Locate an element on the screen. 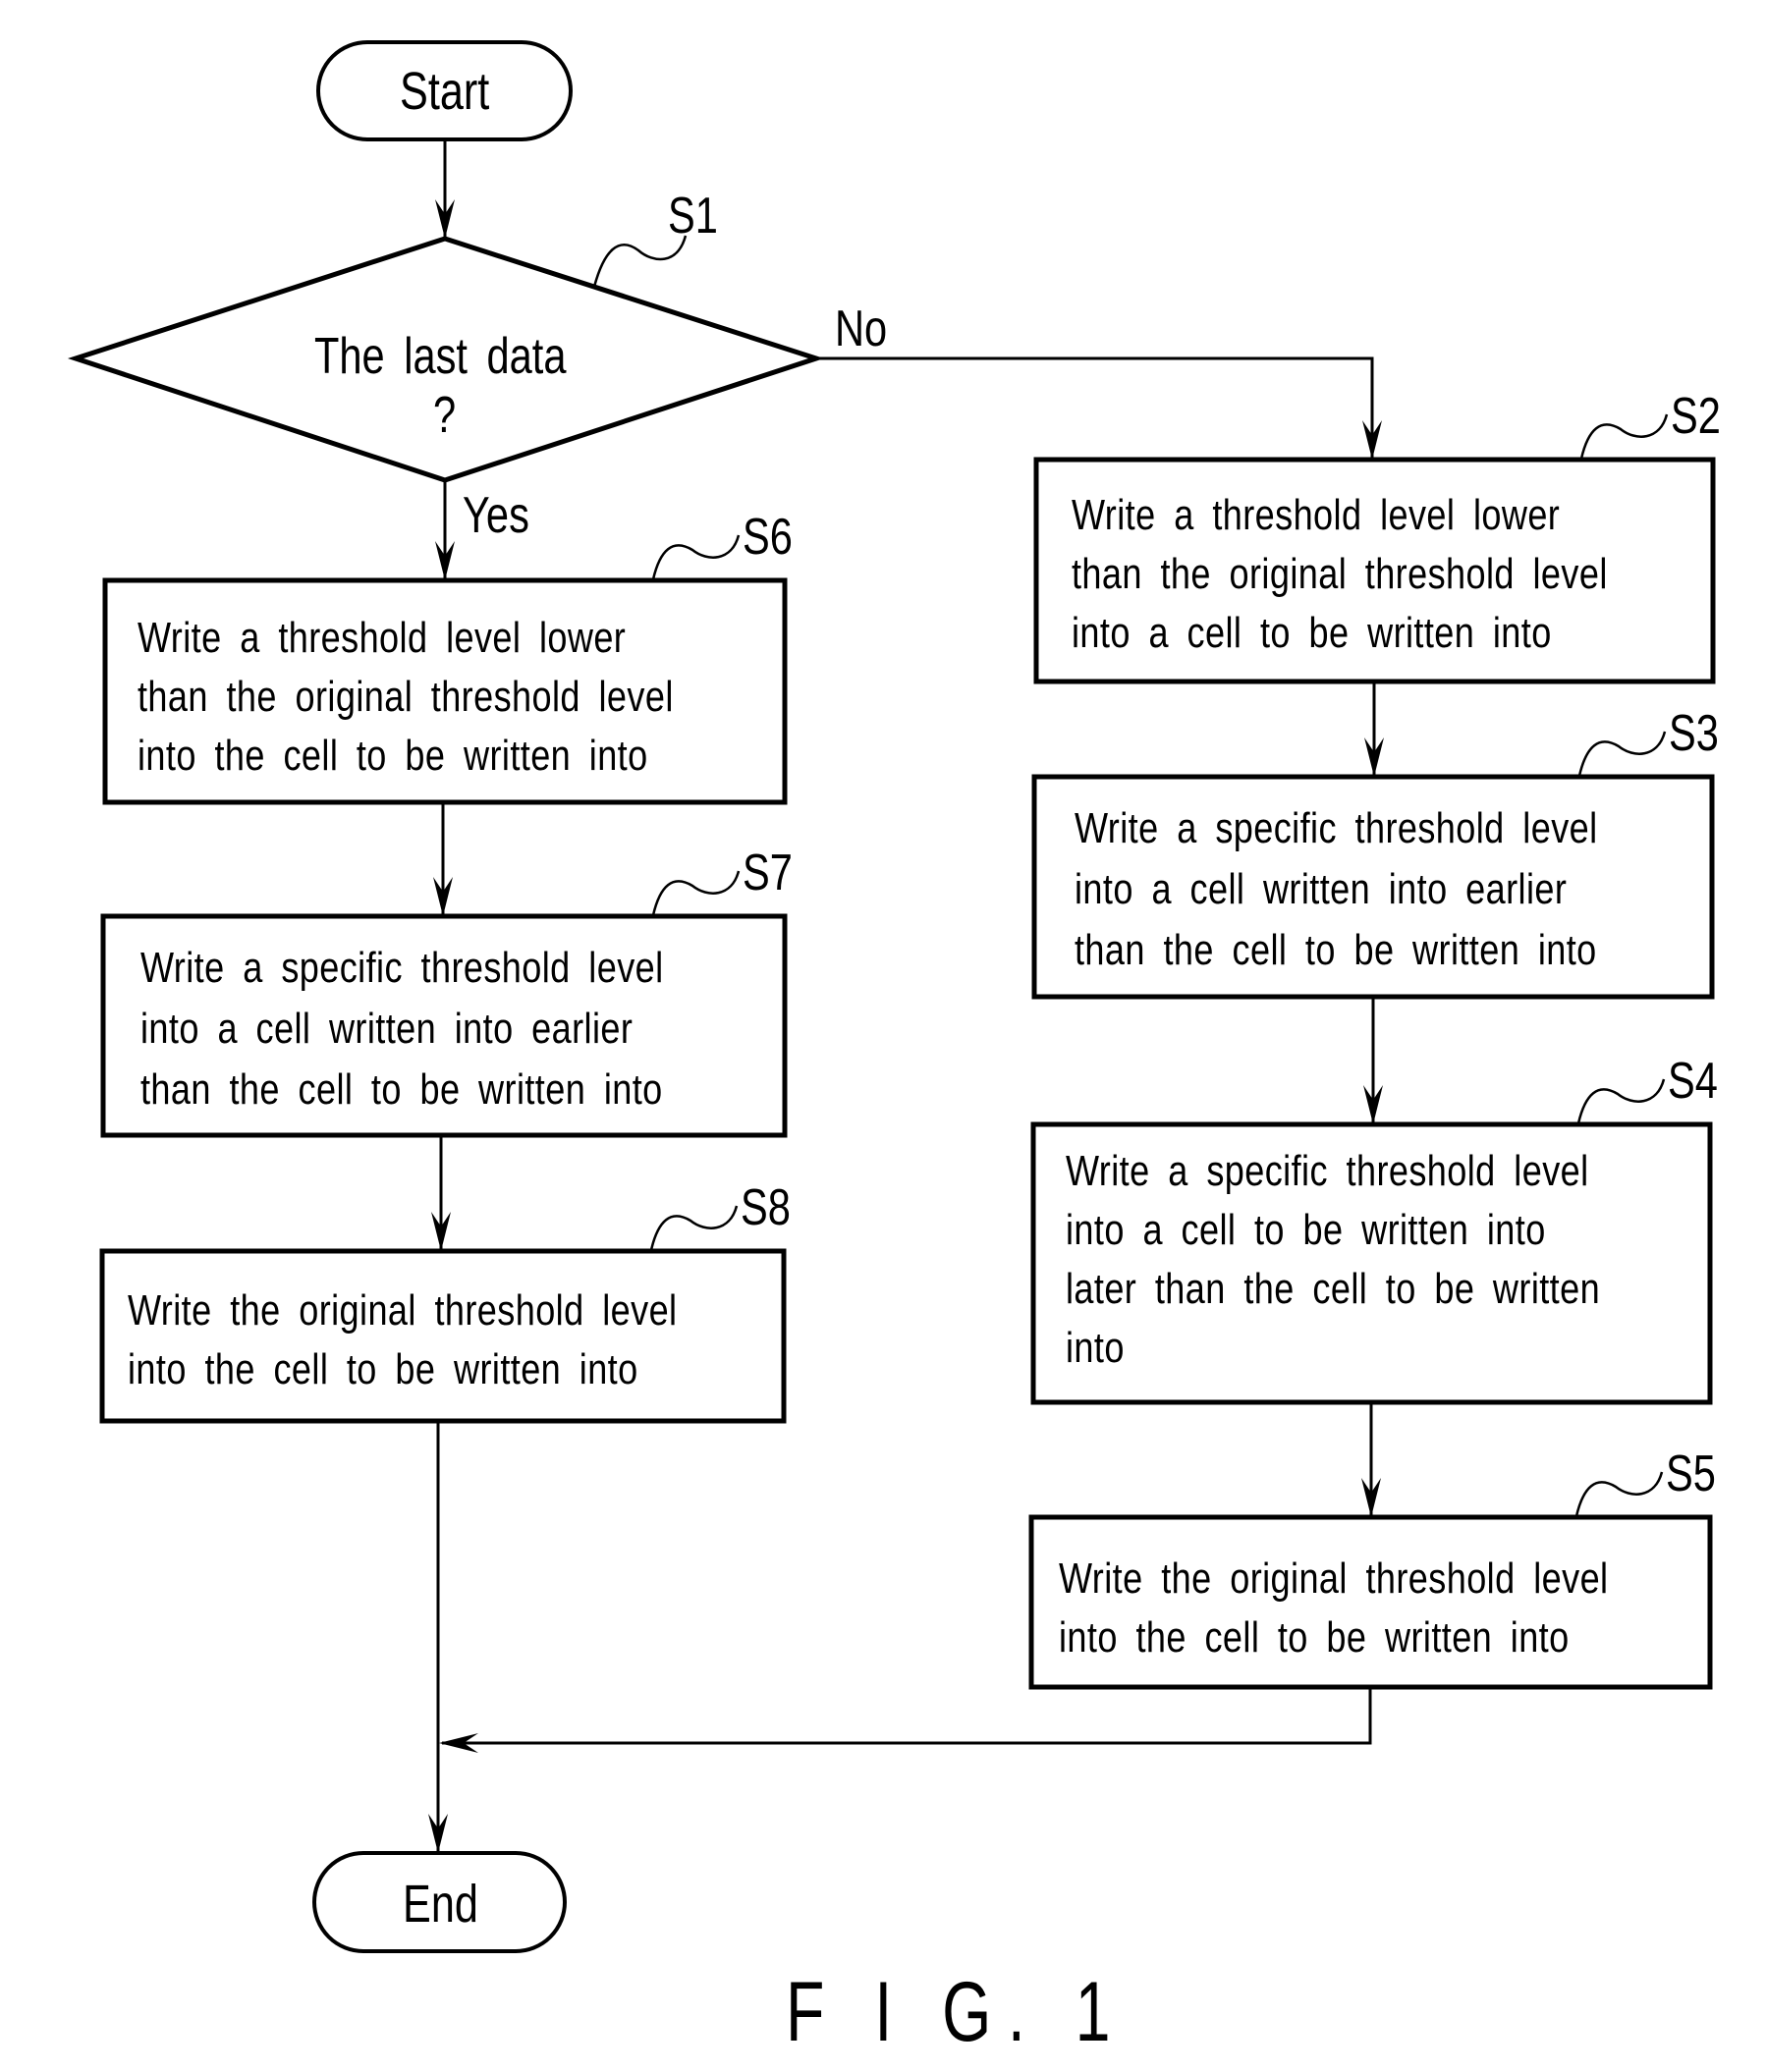 The width and height of the screenshot is (1766, 2072). step-text-line: into is located at coordinates (1096, 1348).